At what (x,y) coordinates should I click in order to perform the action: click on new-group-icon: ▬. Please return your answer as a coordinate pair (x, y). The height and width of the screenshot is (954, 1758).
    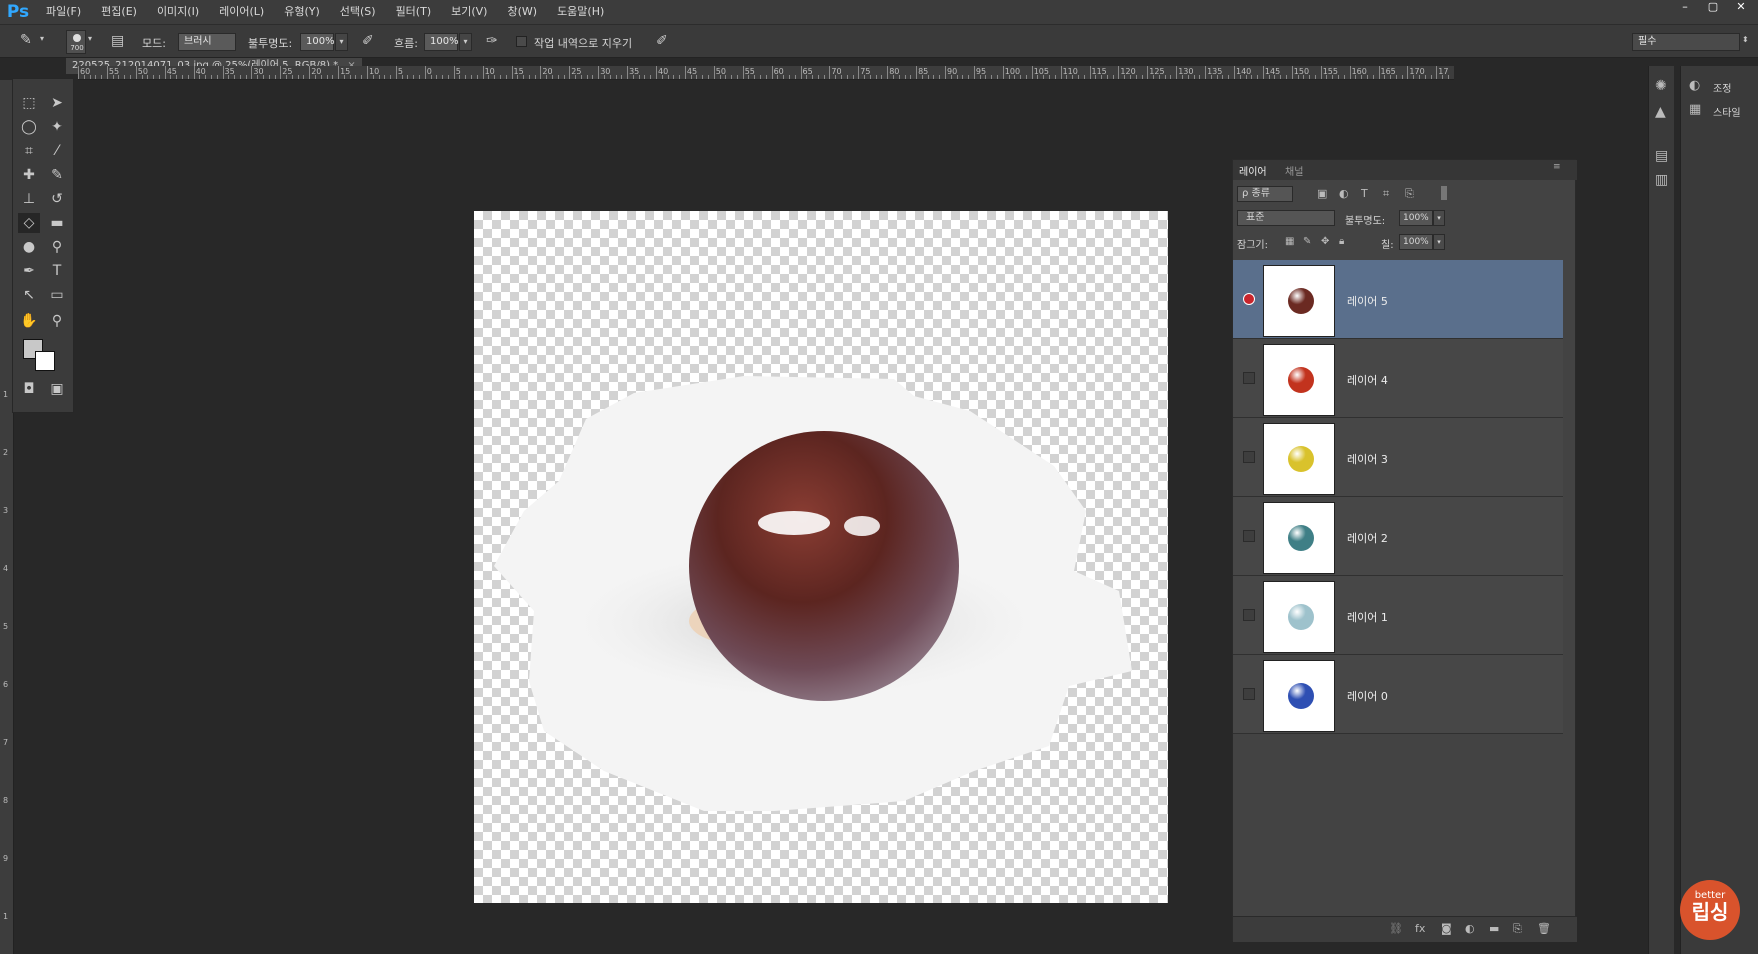
    Looking at the image, I should click on (1494, 928).